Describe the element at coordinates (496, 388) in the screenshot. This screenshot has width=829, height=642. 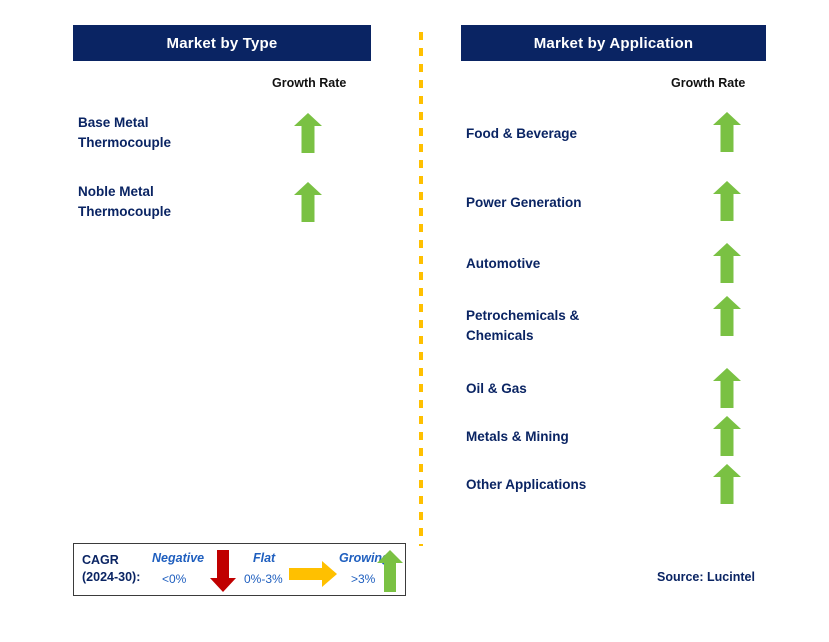
I see `row-label-oil-and-gas: Oil & Gas` at that location.